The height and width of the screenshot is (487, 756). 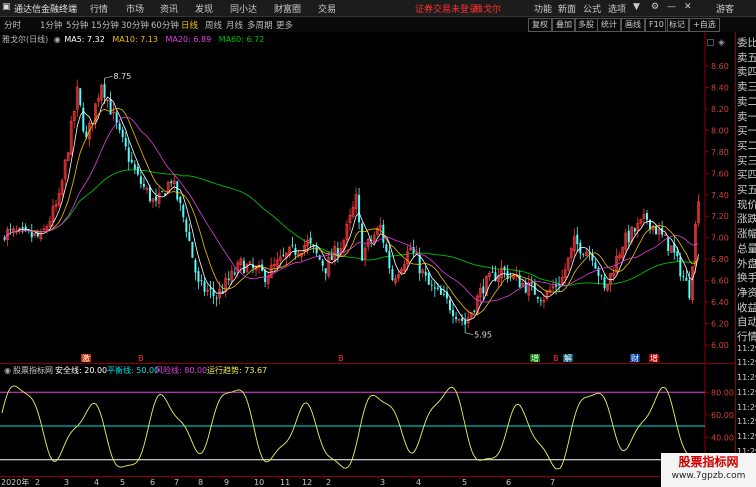 I want to click on price-tick: 8.20, so click(x=720, y=109).